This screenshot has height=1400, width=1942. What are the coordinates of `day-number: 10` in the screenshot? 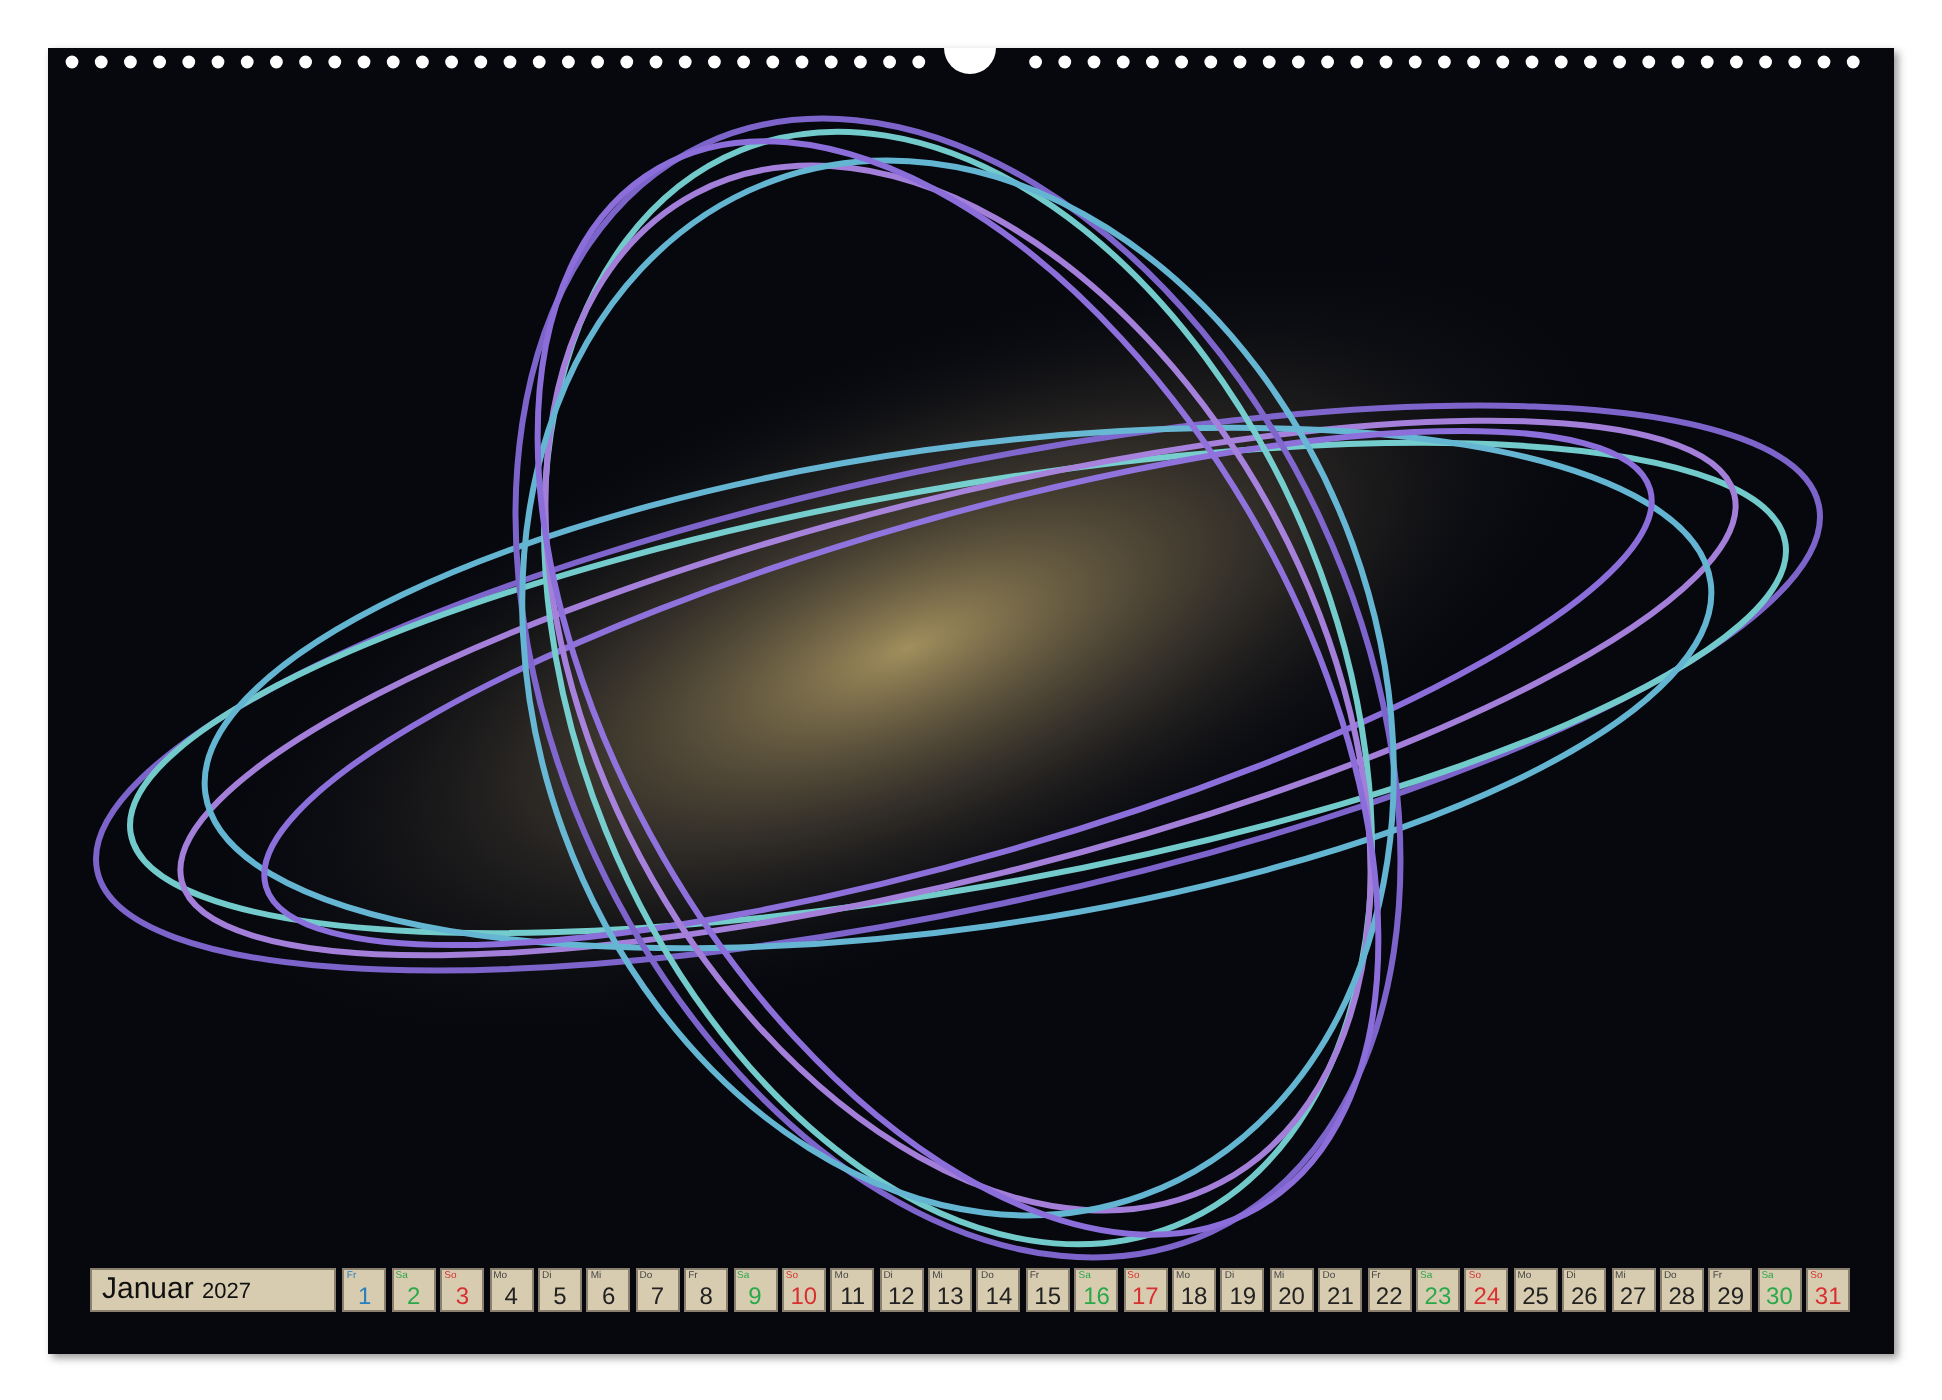 It's located at (804, 1296).